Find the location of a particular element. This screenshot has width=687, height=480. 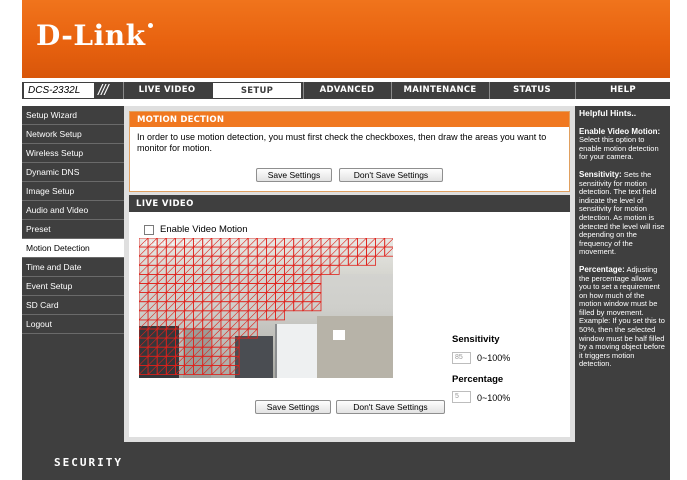

motion-grid-overlay is located at coordinates (266, 308).